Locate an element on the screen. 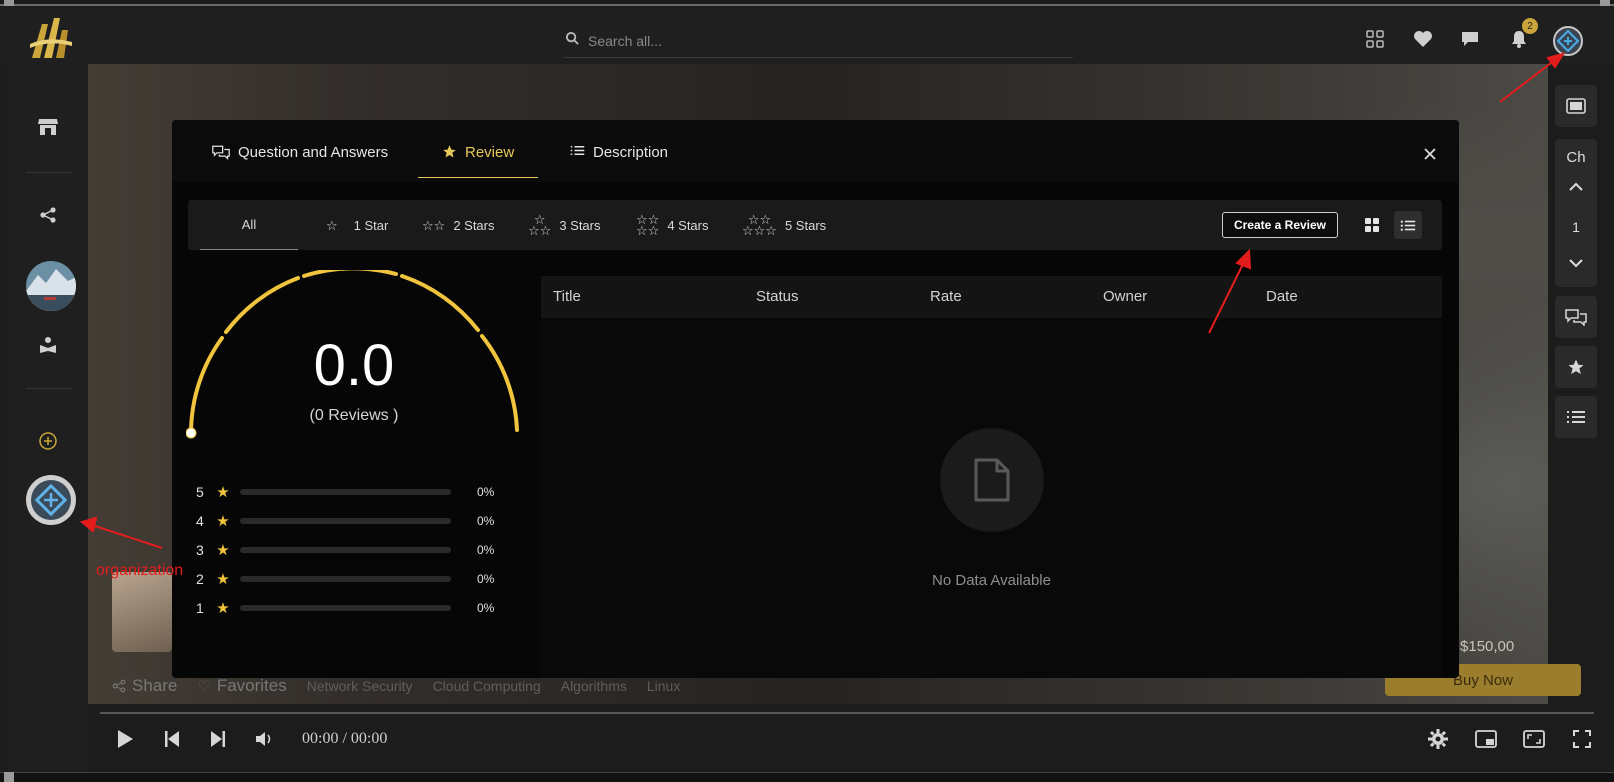 Image resolution: width=1614 pixels, height=782 pixels. star-outline-icon: ☆ ☆☆ is located at coordinates (540, 225).